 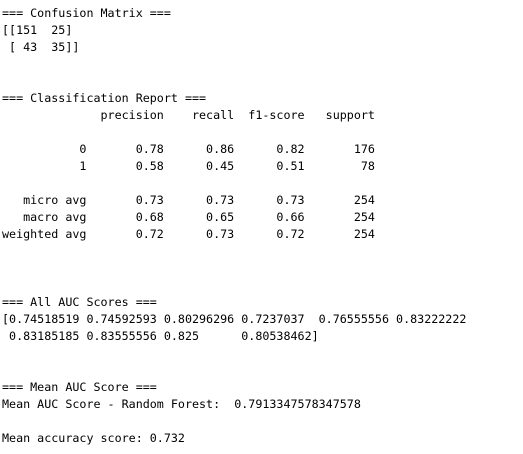 I want to click on report-row-macro-avg: macro avg 0.68 0.65 0.66 254, so click(x=188, y=217).